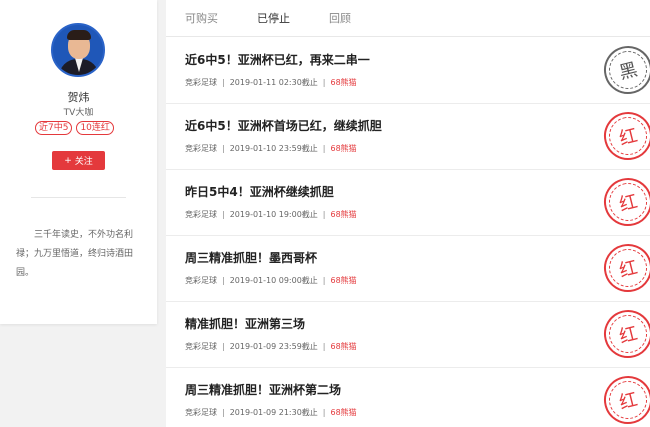 The image size is (650, 427). What do you see at coordinates (74, 128) in the screenshot?
I see `author-badges: 近7中5 10连红` at bounding box center [74, 128].